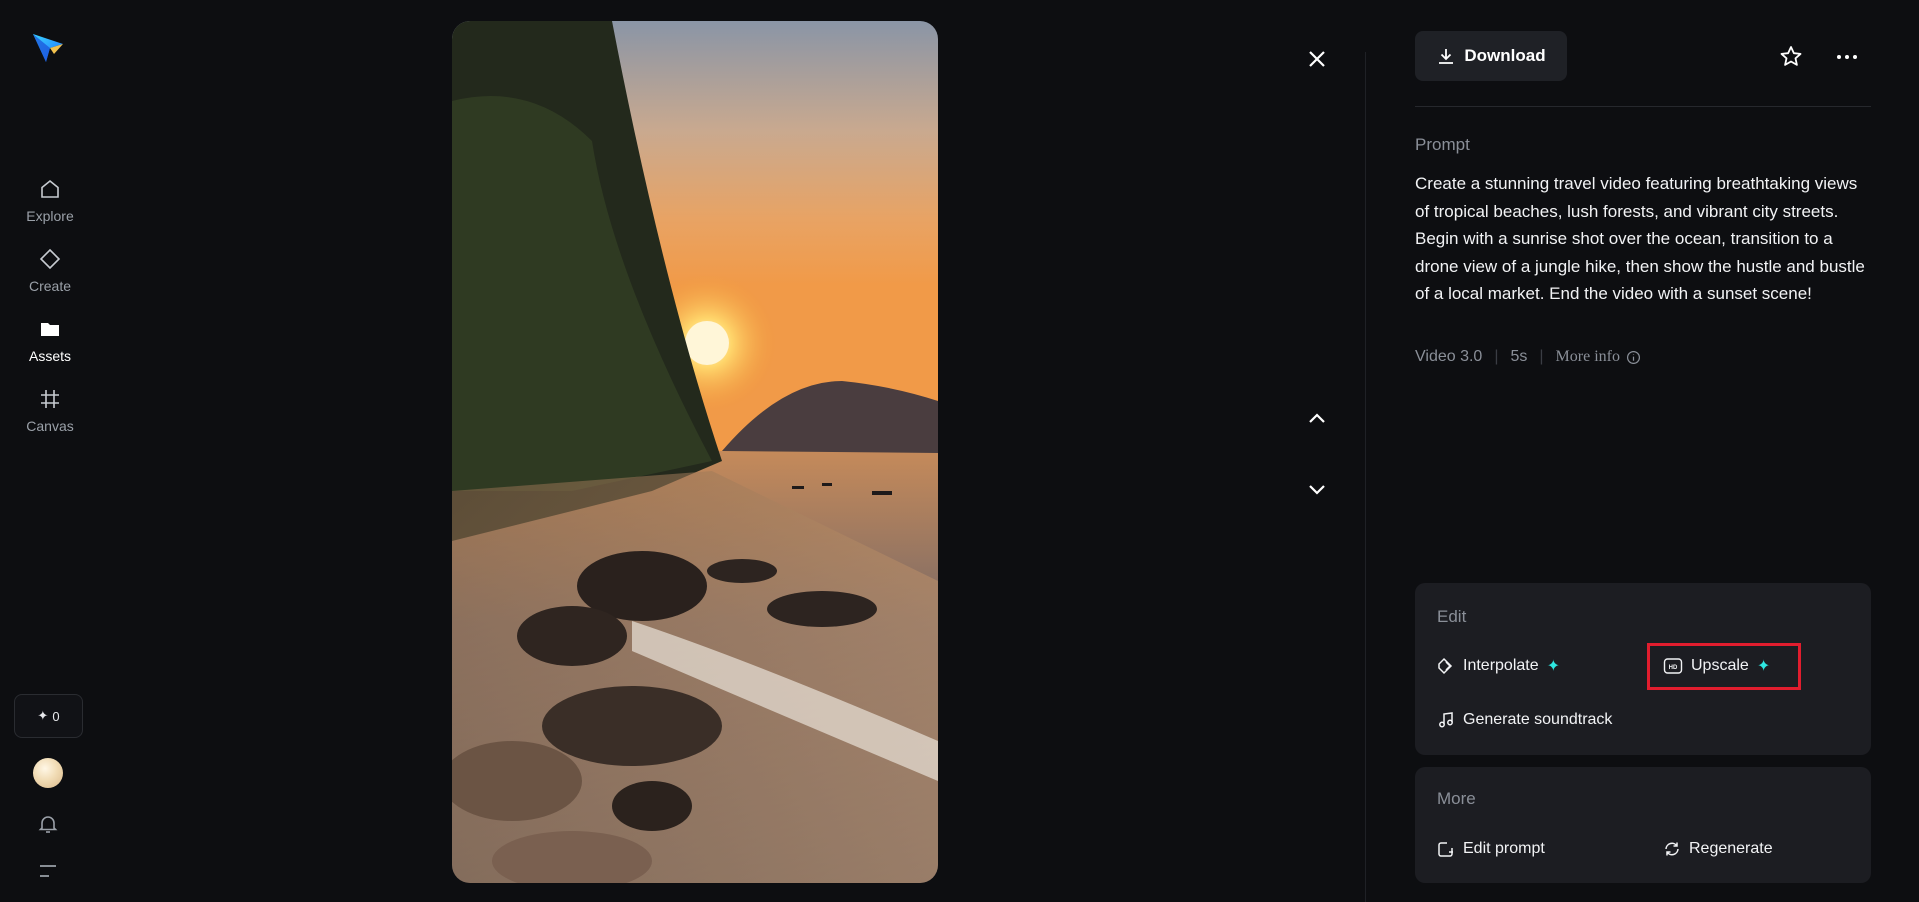 The height and width of the screenshot is (902, 1919). What do you see at coordinates (1791, 57) in the screenshot?
I see `star-icon` at bounding box center [1791, 57].